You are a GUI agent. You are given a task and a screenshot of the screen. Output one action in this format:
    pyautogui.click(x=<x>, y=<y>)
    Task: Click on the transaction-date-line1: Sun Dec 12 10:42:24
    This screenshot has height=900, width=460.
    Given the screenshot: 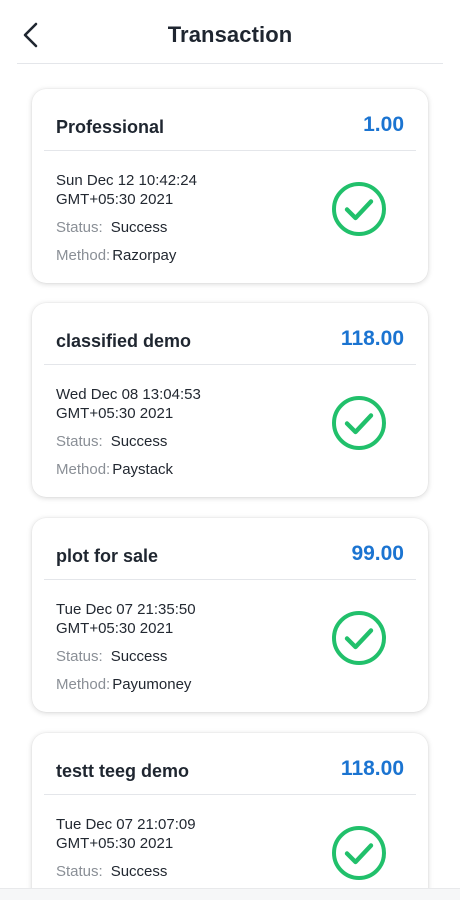 What is the action you would take?
    pyautogui.click(x=126, y=180)
    